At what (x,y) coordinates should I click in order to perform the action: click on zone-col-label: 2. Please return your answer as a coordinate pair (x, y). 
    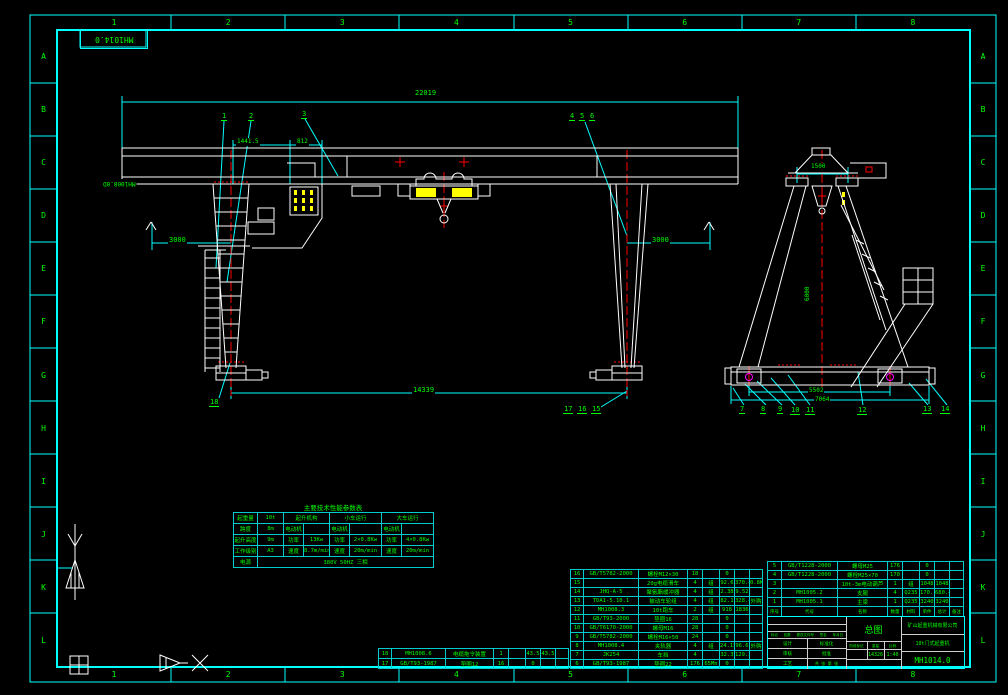
    Looking at the image, I should click on (228, 674).